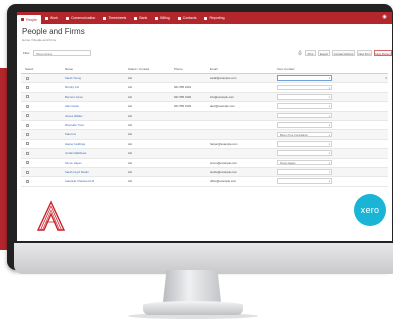 The image size is (393, 325). Describe the element at coordinates (204, 172) in the screenshot. I see `table-row: Sarah Lloyd Studio Act studio@example.com ▾` at that location.